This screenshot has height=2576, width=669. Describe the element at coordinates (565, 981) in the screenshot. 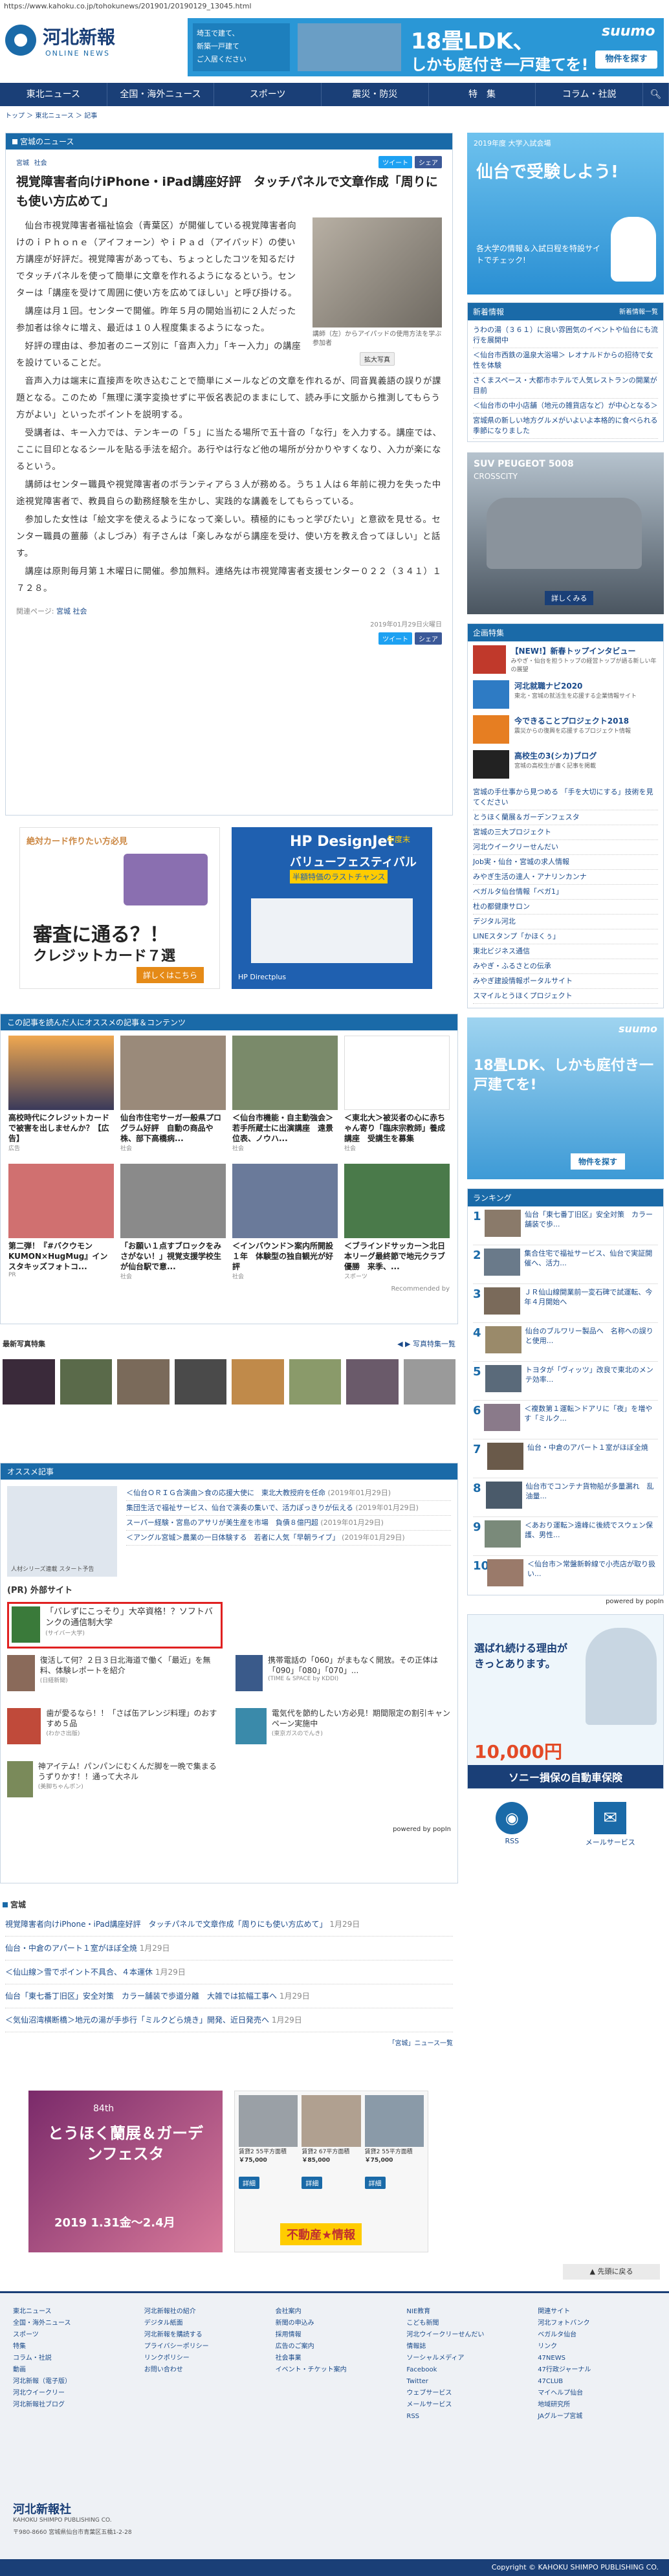

I see `sidebar-link: みやぎ建設情報ポータルサイト` at that location.